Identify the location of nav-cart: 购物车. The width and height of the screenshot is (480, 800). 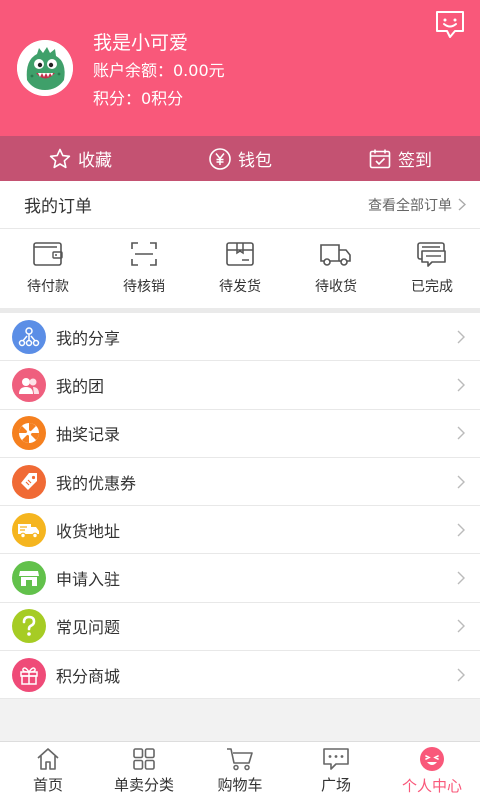
(240, 771).